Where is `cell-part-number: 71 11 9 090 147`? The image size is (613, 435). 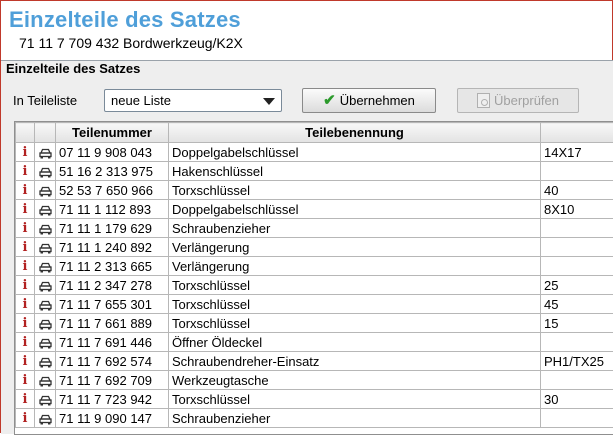
cell-part-number: 71 11 9 090 147 is located at coordinates (112, 418).